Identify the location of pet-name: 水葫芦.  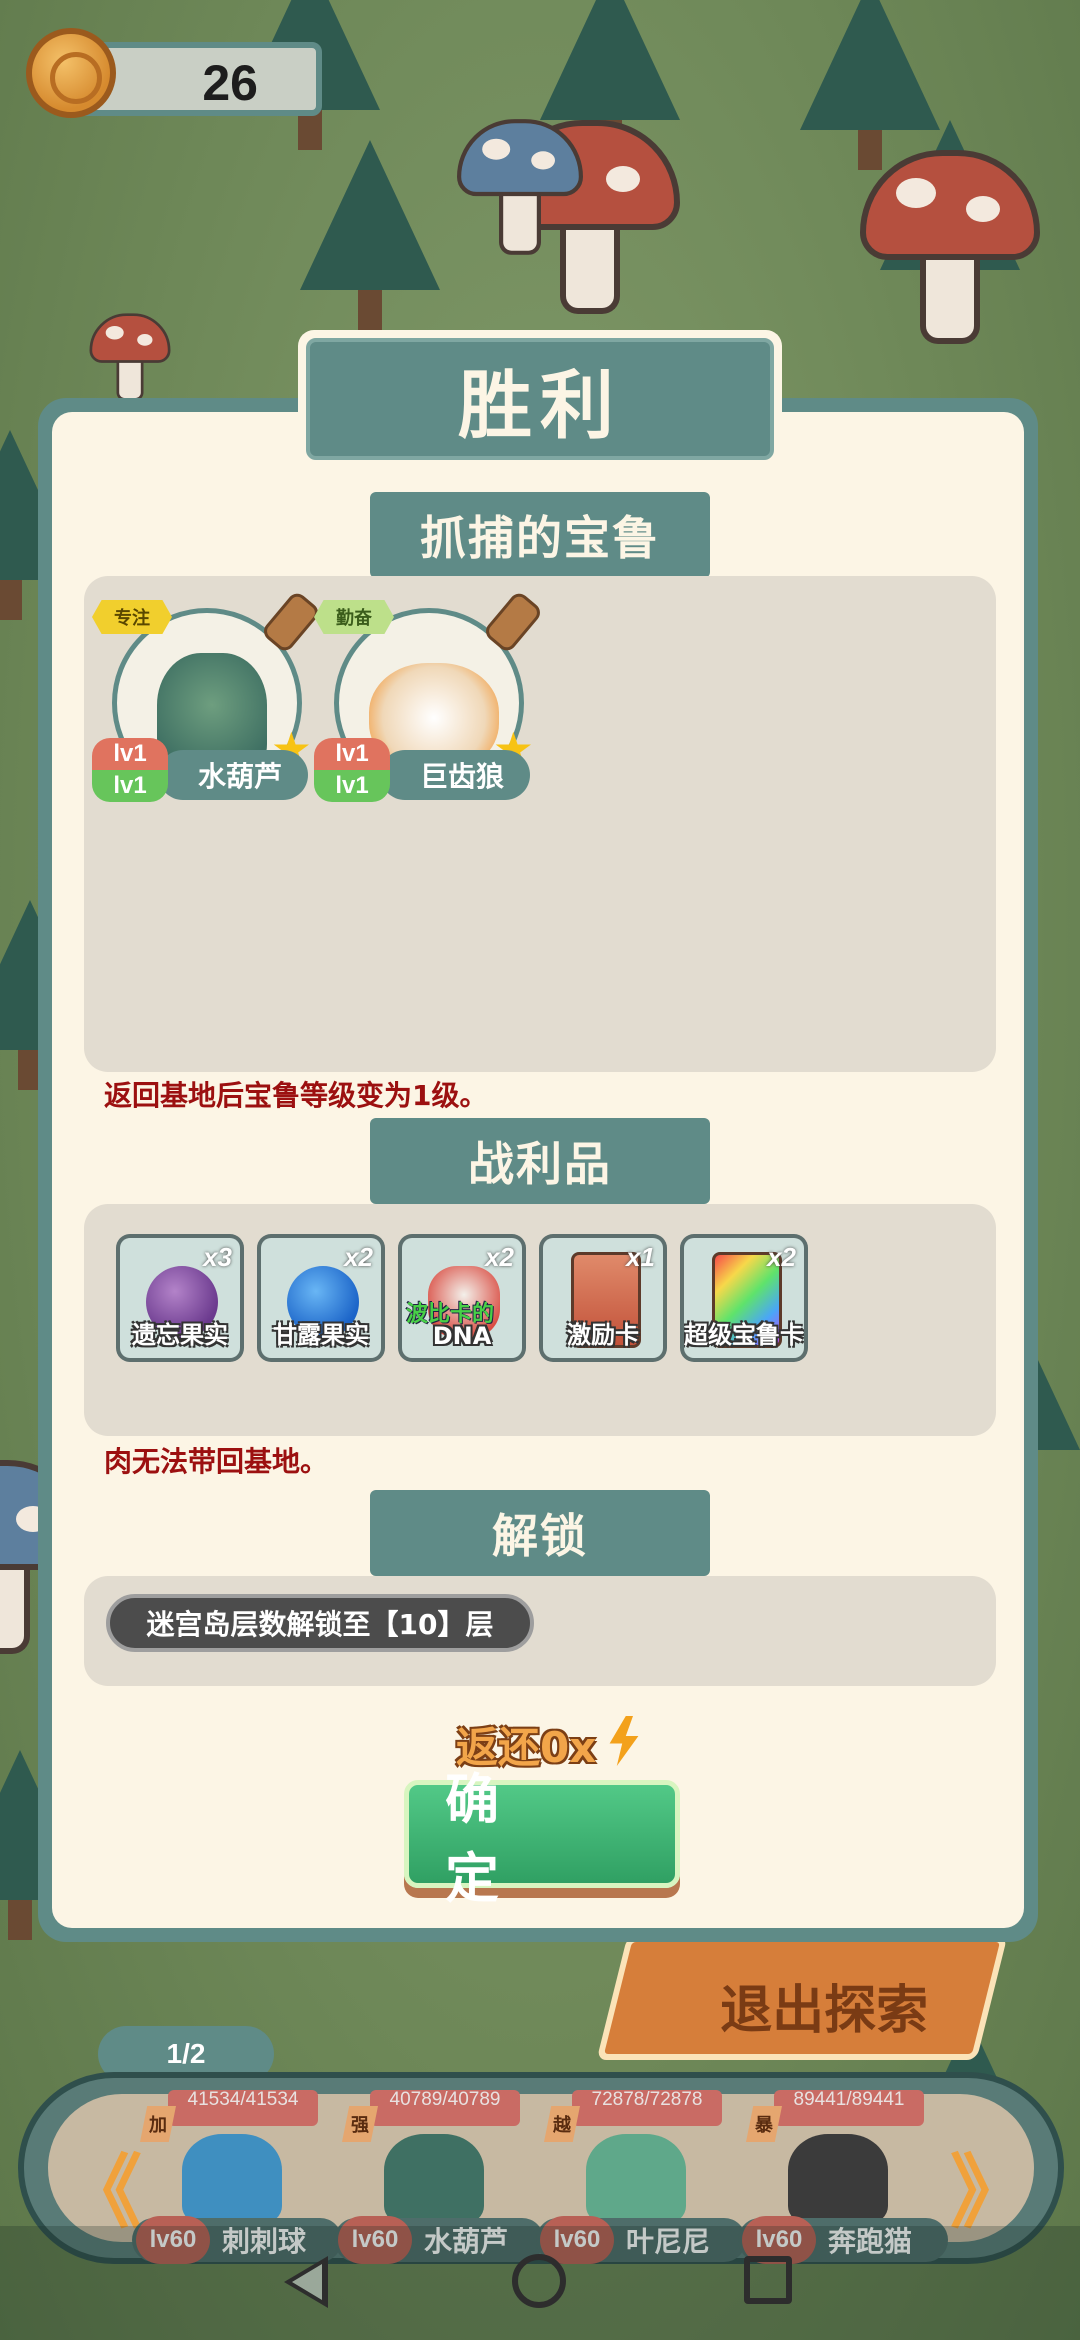
(233, 775).